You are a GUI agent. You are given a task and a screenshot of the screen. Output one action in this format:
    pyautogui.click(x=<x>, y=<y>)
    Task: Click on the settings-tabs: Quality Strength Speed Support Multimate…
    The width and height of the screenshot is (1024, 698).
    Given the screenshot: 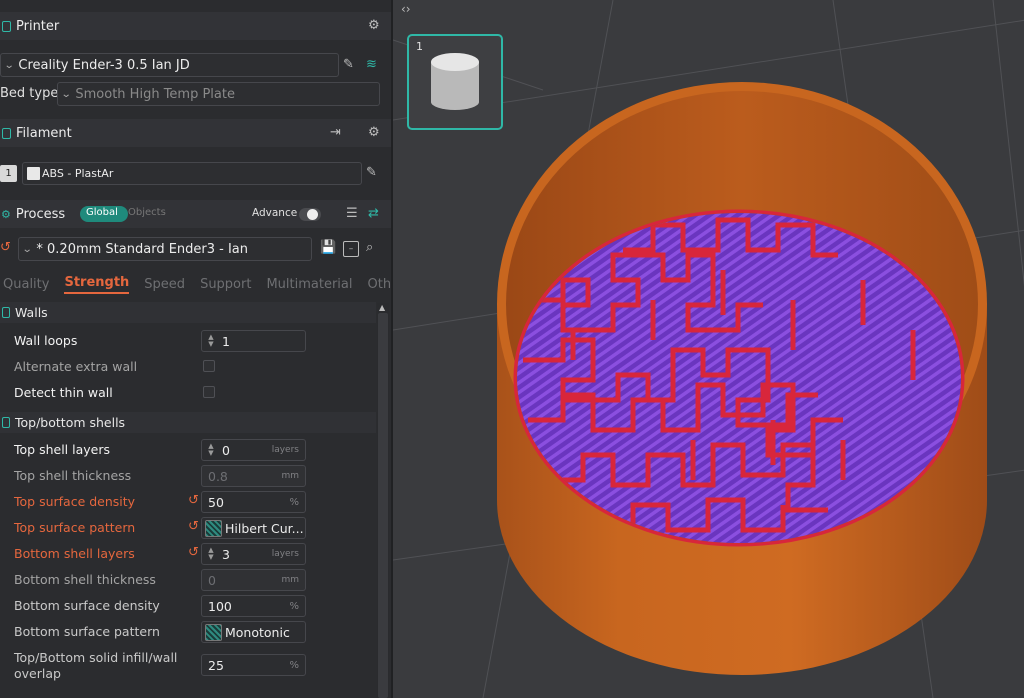 What is the action you would take?
    pyautogui.click(x=195, y=284)
    